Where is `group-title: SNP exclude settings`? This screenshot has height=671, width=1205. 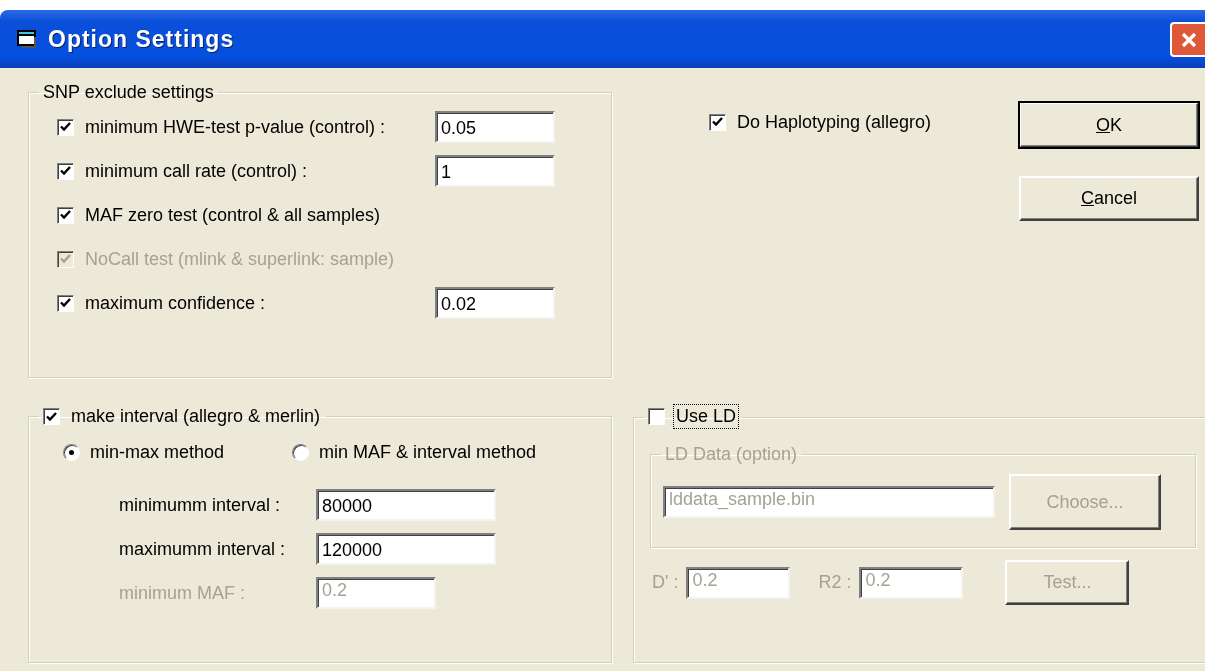 group-title: SNP exclude settings is located at coordinates (128, 92).